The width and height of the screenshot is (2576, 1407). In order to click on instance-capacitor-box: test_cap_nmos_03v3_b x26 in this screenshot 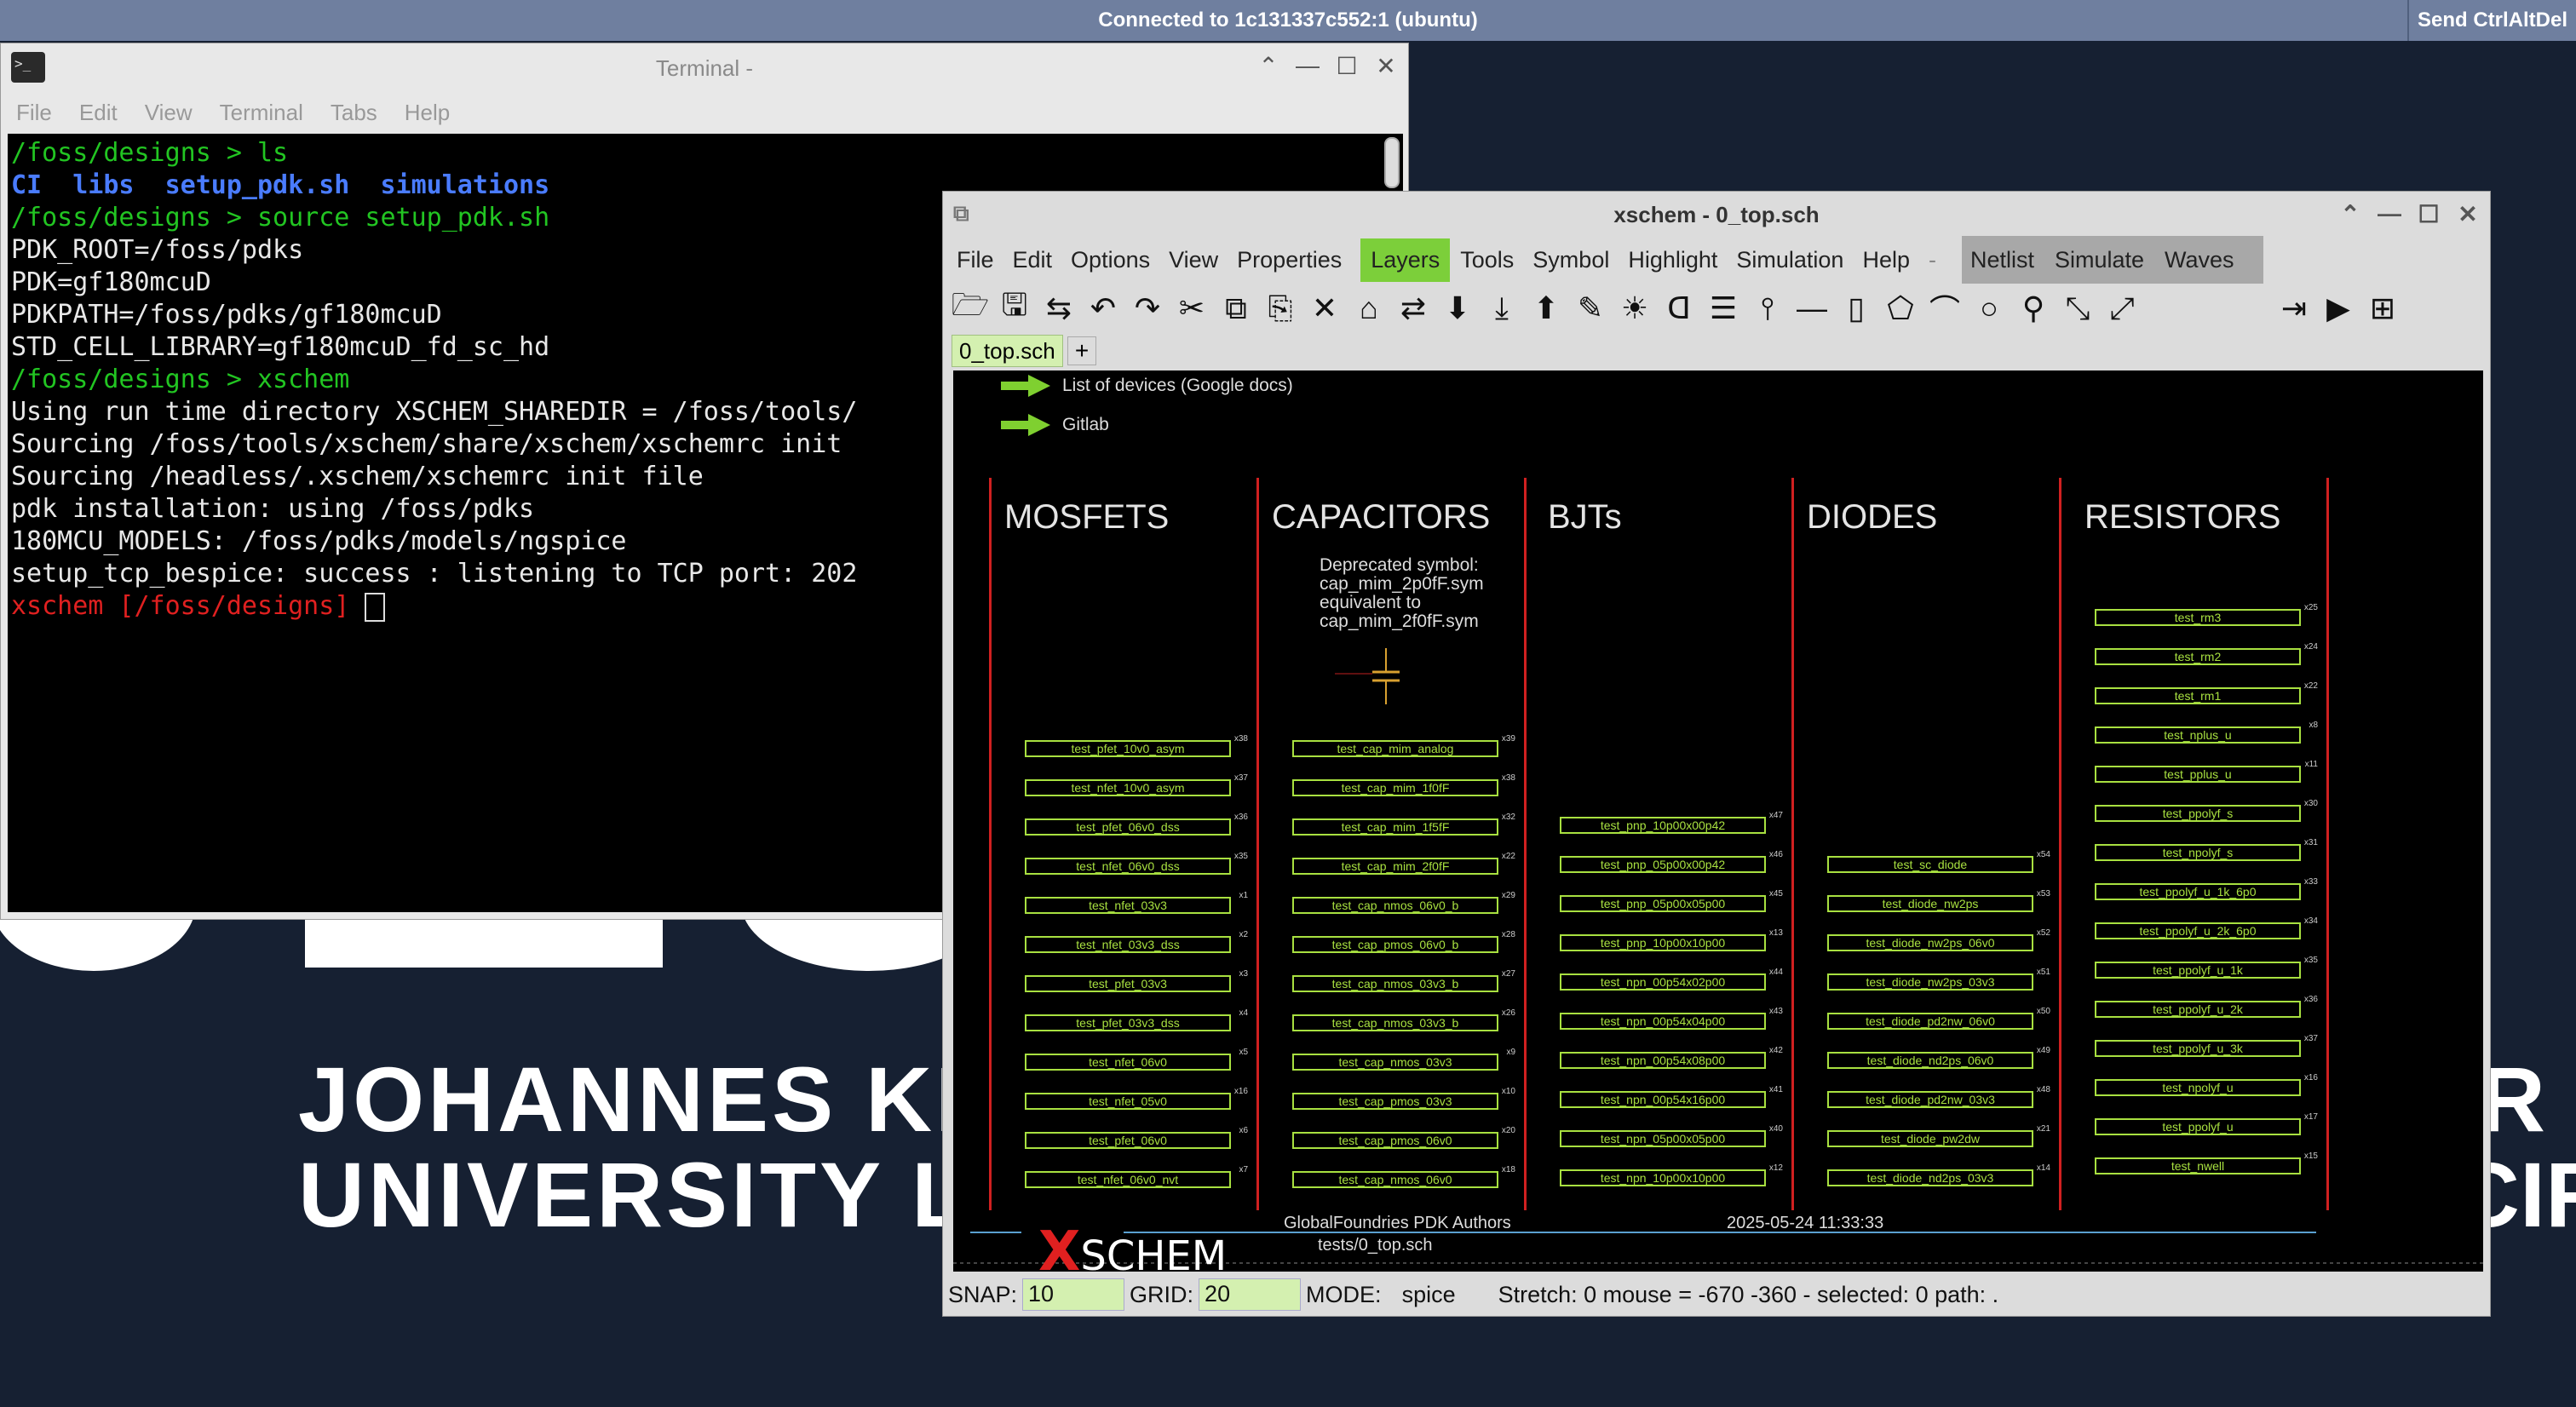, I will do `click(1403, 1019)`.